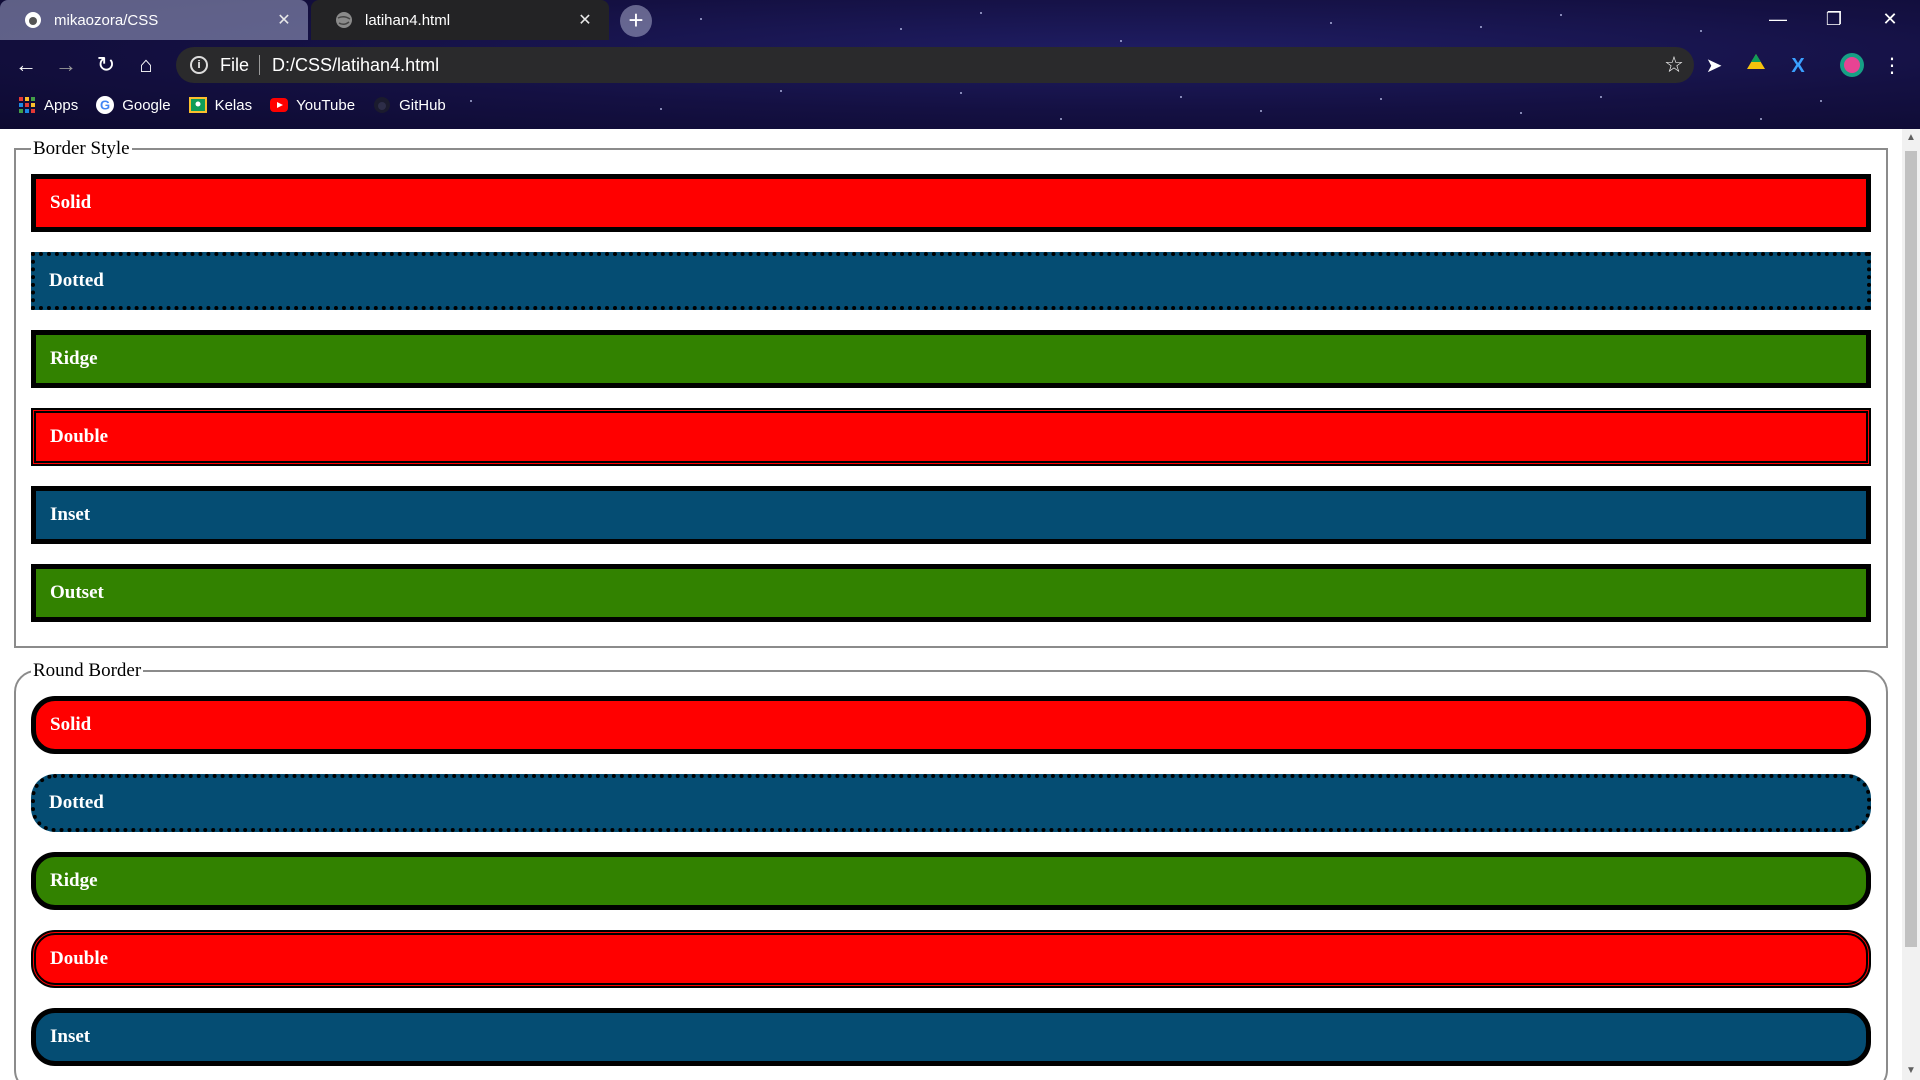  What do you see at coordinates (1890, 20) in the screenshot?
I see `close-window-button: ✕` at bounding box center [1890, 20].